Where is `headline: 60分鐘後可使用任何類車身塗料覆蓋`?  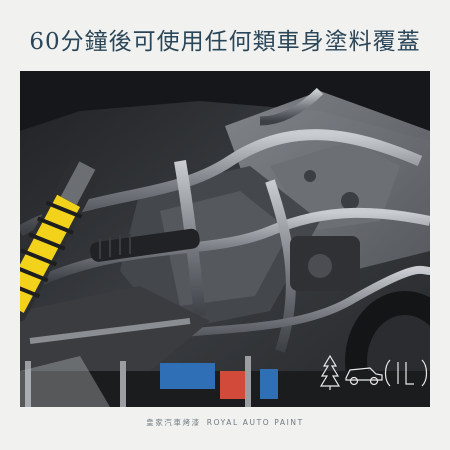
headline: 60分鐘後可使用任何類車身塗料覆蓋 is located at coordinates (225, 42).